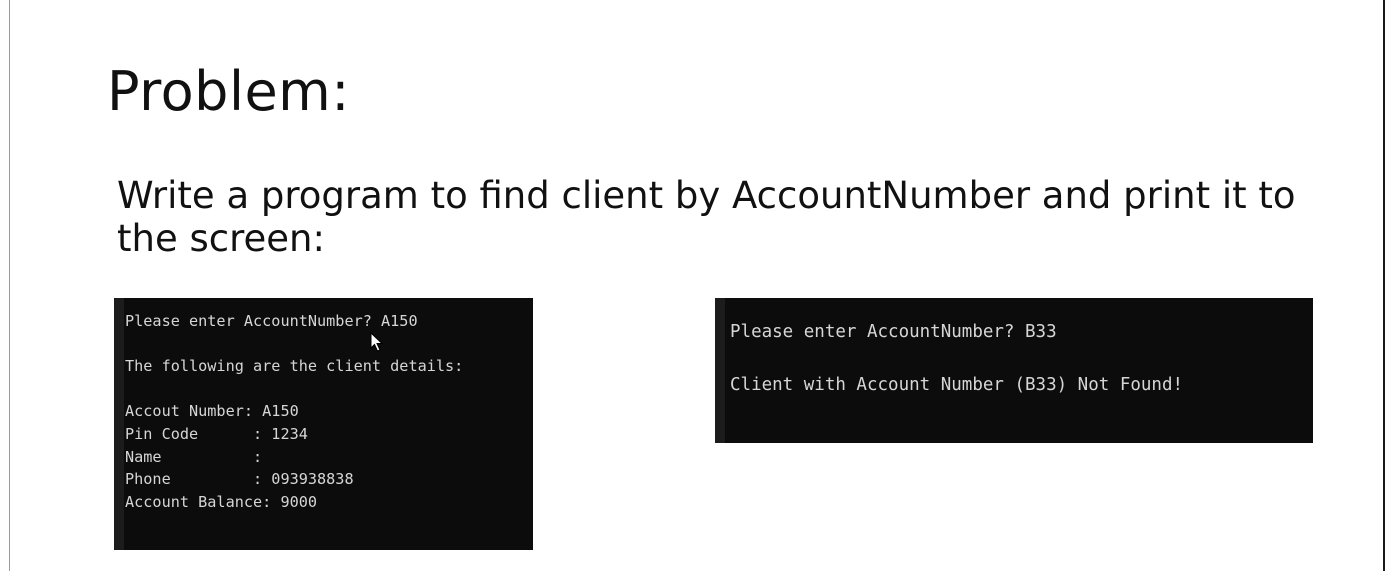 Image resolution: width=1388 pixels, height=571 pixels. Describe the element at coordinates (377, 342) in the screenshot. I see `mouse-cursor-icon` at that location.